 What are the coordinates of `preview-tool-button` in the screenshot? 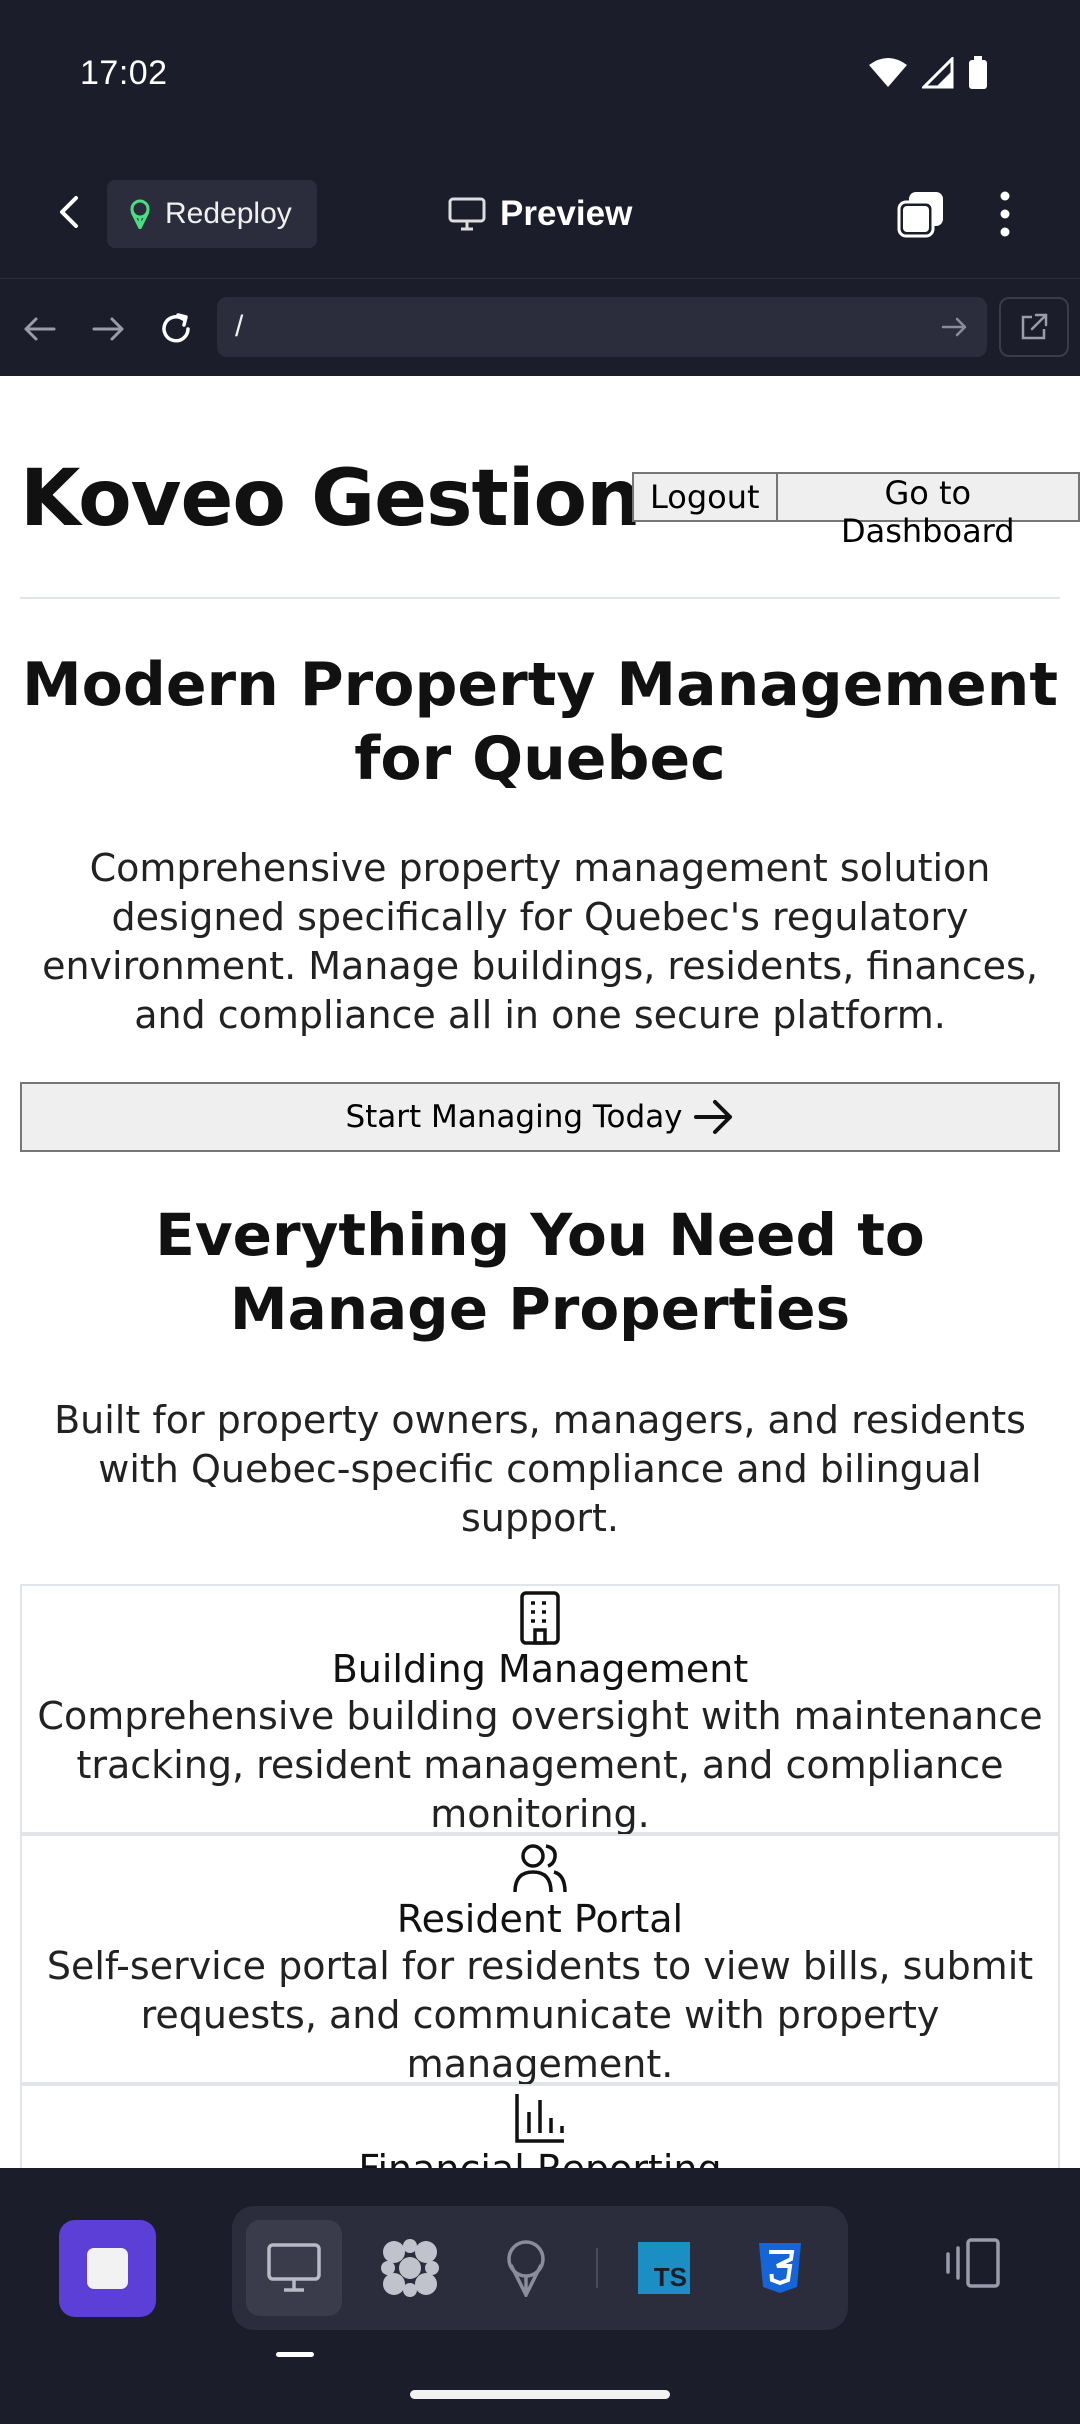 It's located at (294, 2268).